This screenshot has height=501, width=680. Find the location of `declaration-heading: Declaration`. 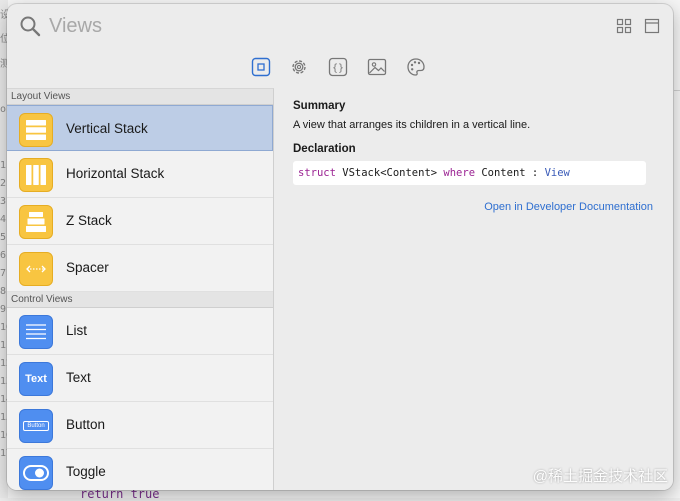

declaration-heading: Declaration is located at coordinates (324, 149).